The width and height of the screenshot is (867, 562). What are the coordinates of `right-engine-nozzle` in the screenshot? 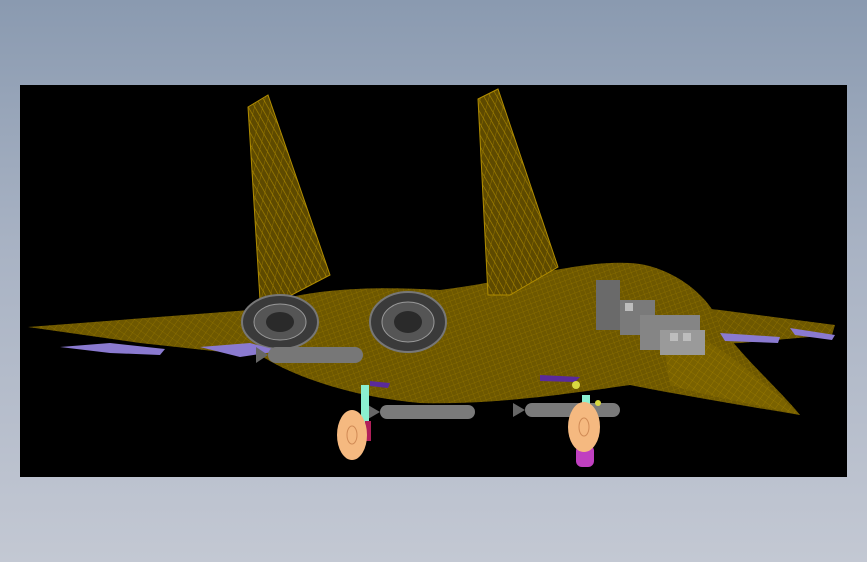 It's located at (408, 322).